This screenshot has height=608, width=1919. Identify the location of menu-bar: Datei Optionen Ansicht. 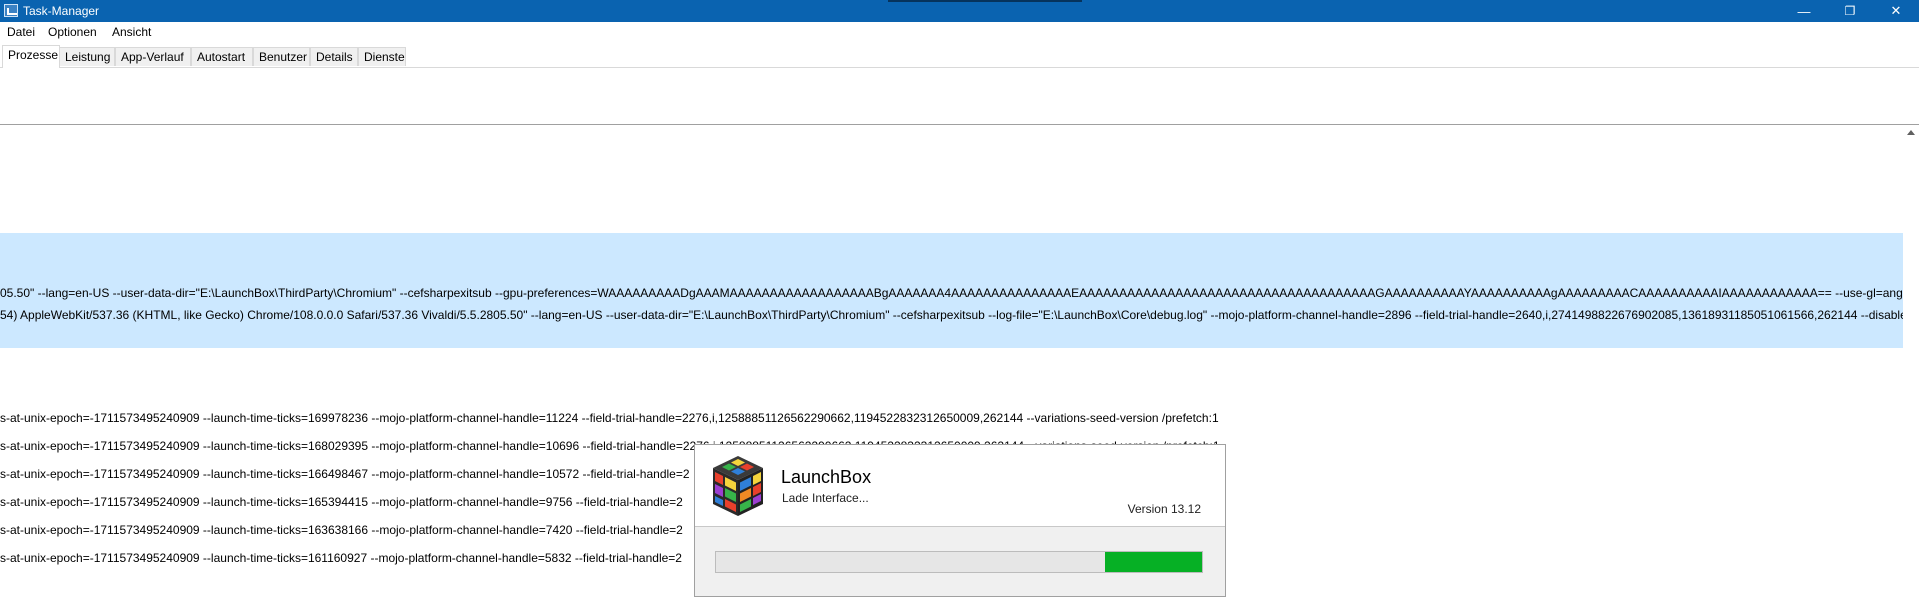
(959, 32).